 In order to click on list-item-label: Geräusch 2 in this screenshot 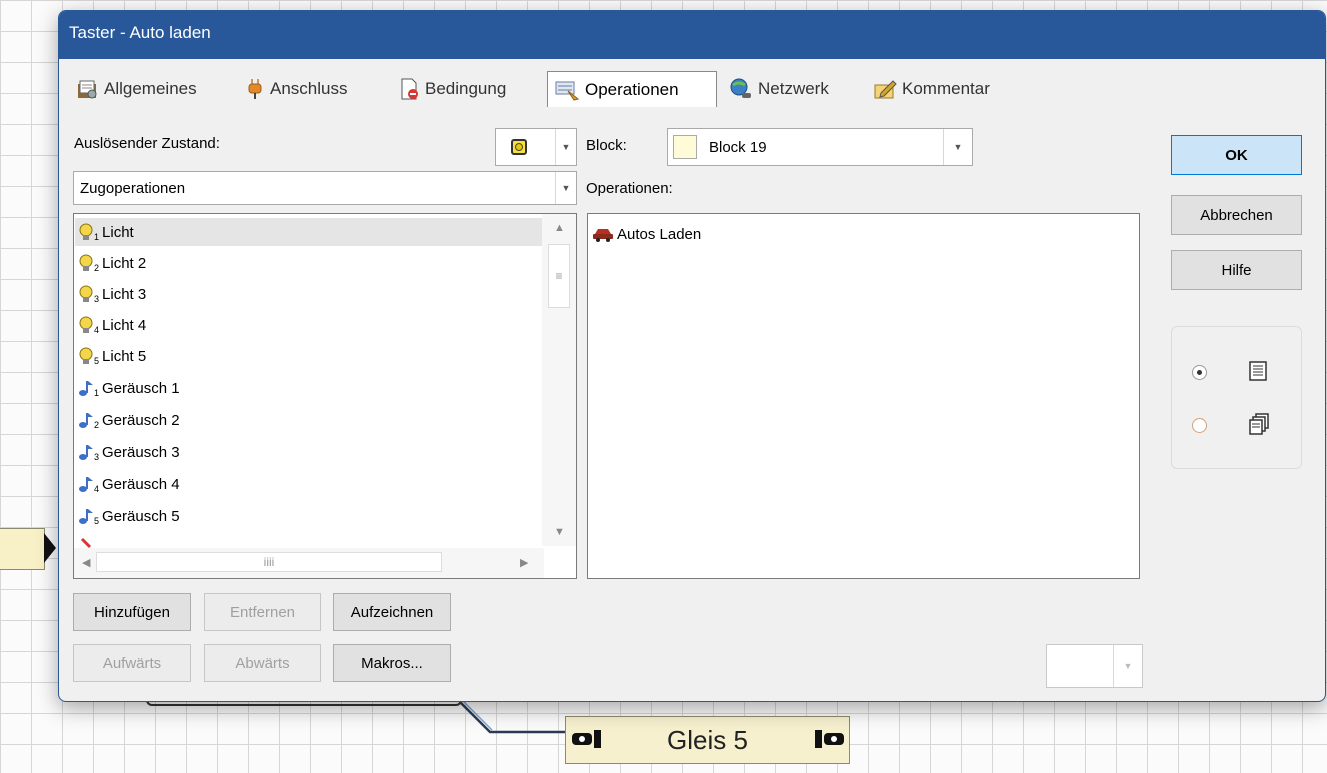, I will do `click(141, 420)`.